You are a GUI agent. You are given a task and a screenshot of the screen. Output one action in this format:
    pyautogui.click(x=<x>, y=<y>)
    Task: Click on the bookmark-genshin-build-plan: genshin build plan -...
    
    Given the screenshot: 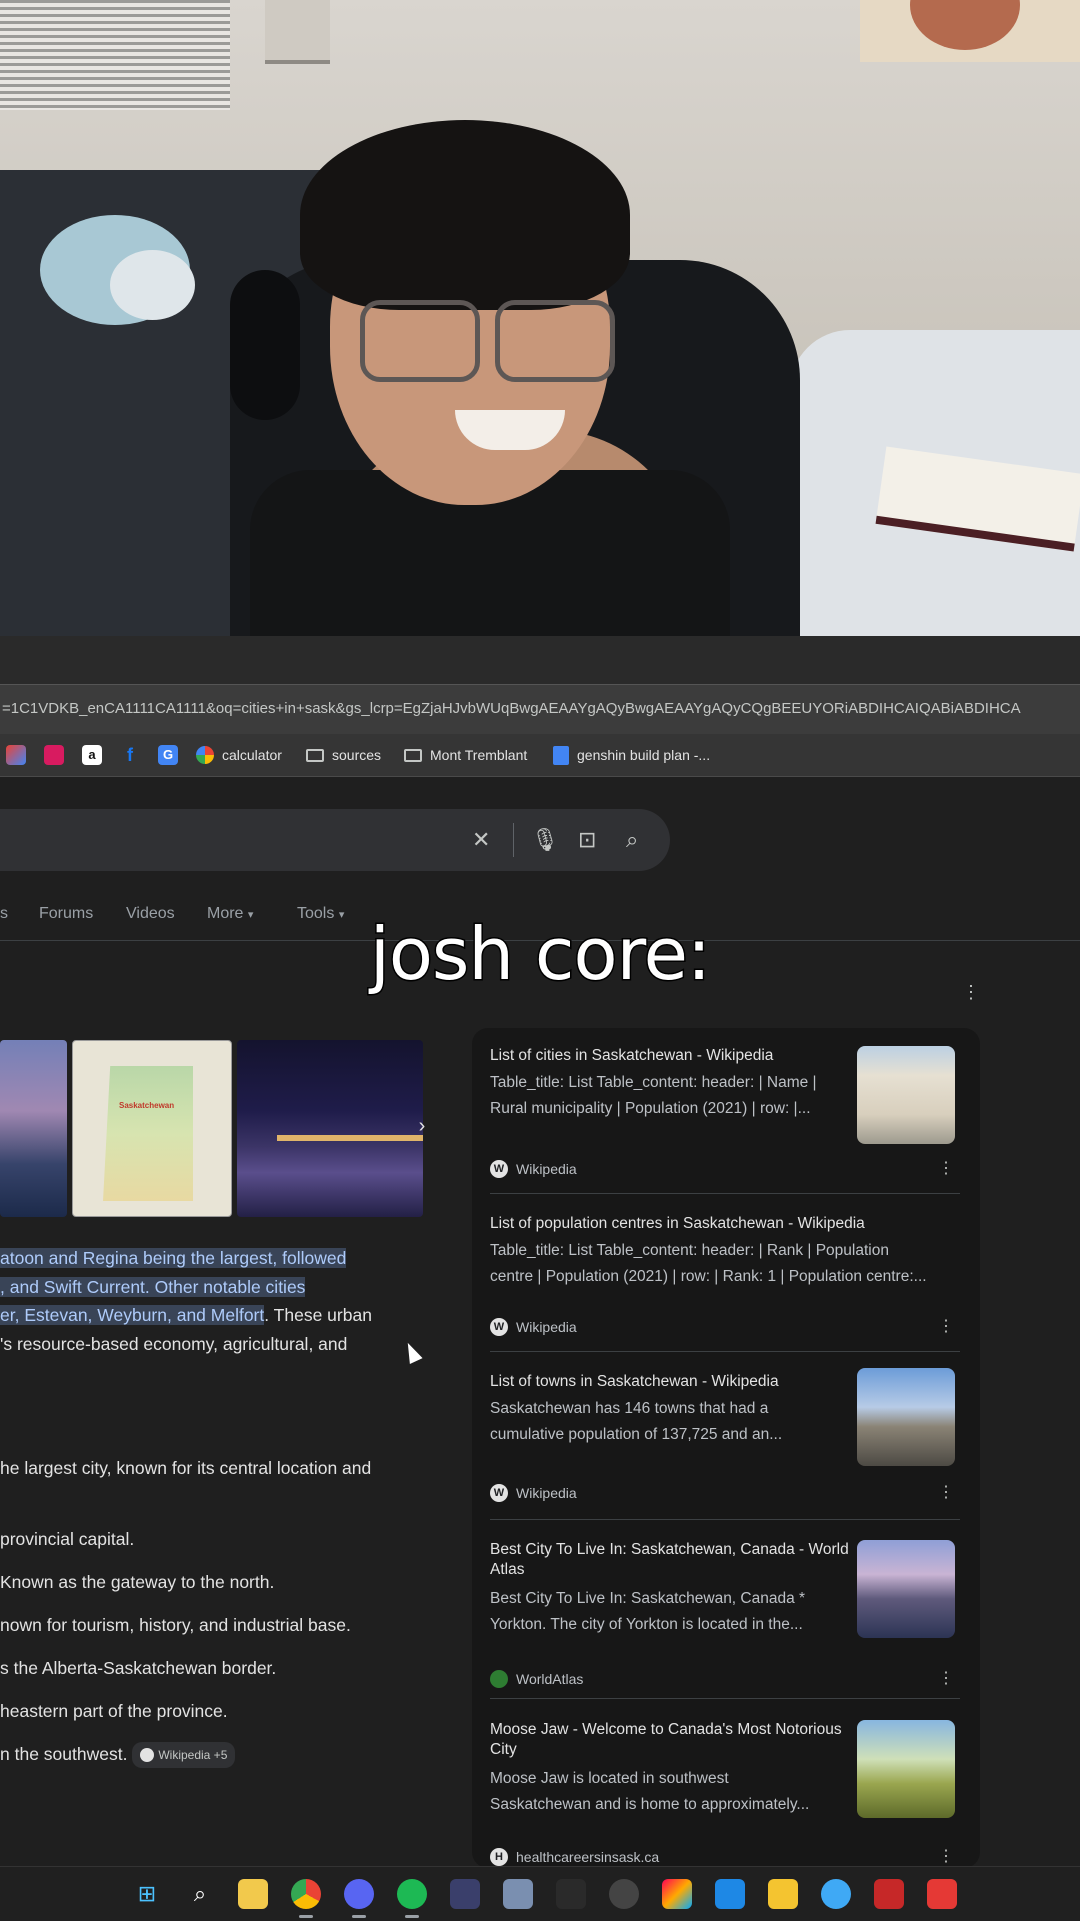 What is the action you would take?
    pyautogui.click(x=631, y=755)
    